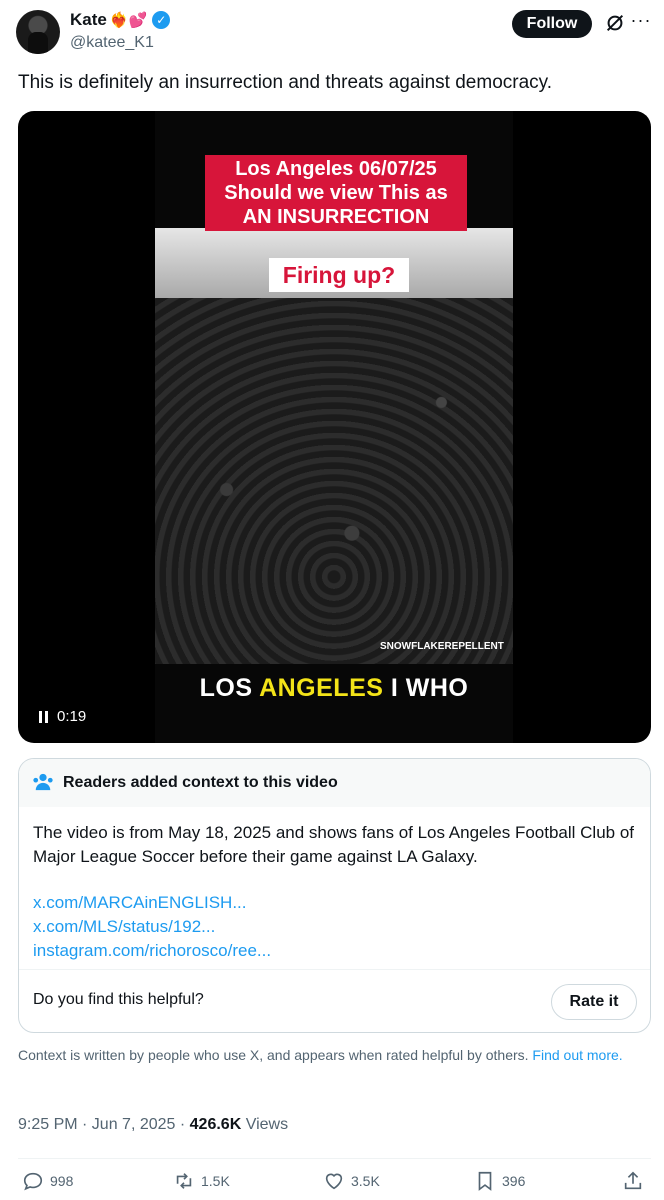 The image size is (664, 1200). What do you see at coordinates (594, 1002) in the screenshot?
I see `rate-it-button: Rate it` at bounding box center [594, 1002].